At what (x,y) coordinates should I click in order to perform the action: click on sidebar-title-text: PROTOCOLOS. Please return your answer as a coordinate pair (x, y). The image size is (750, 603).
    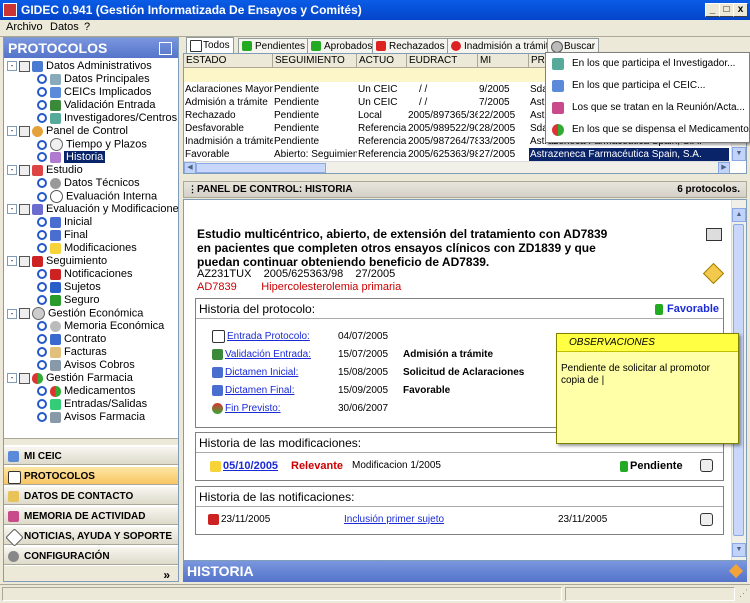
    Looking at the image, I should click on (58, 48).